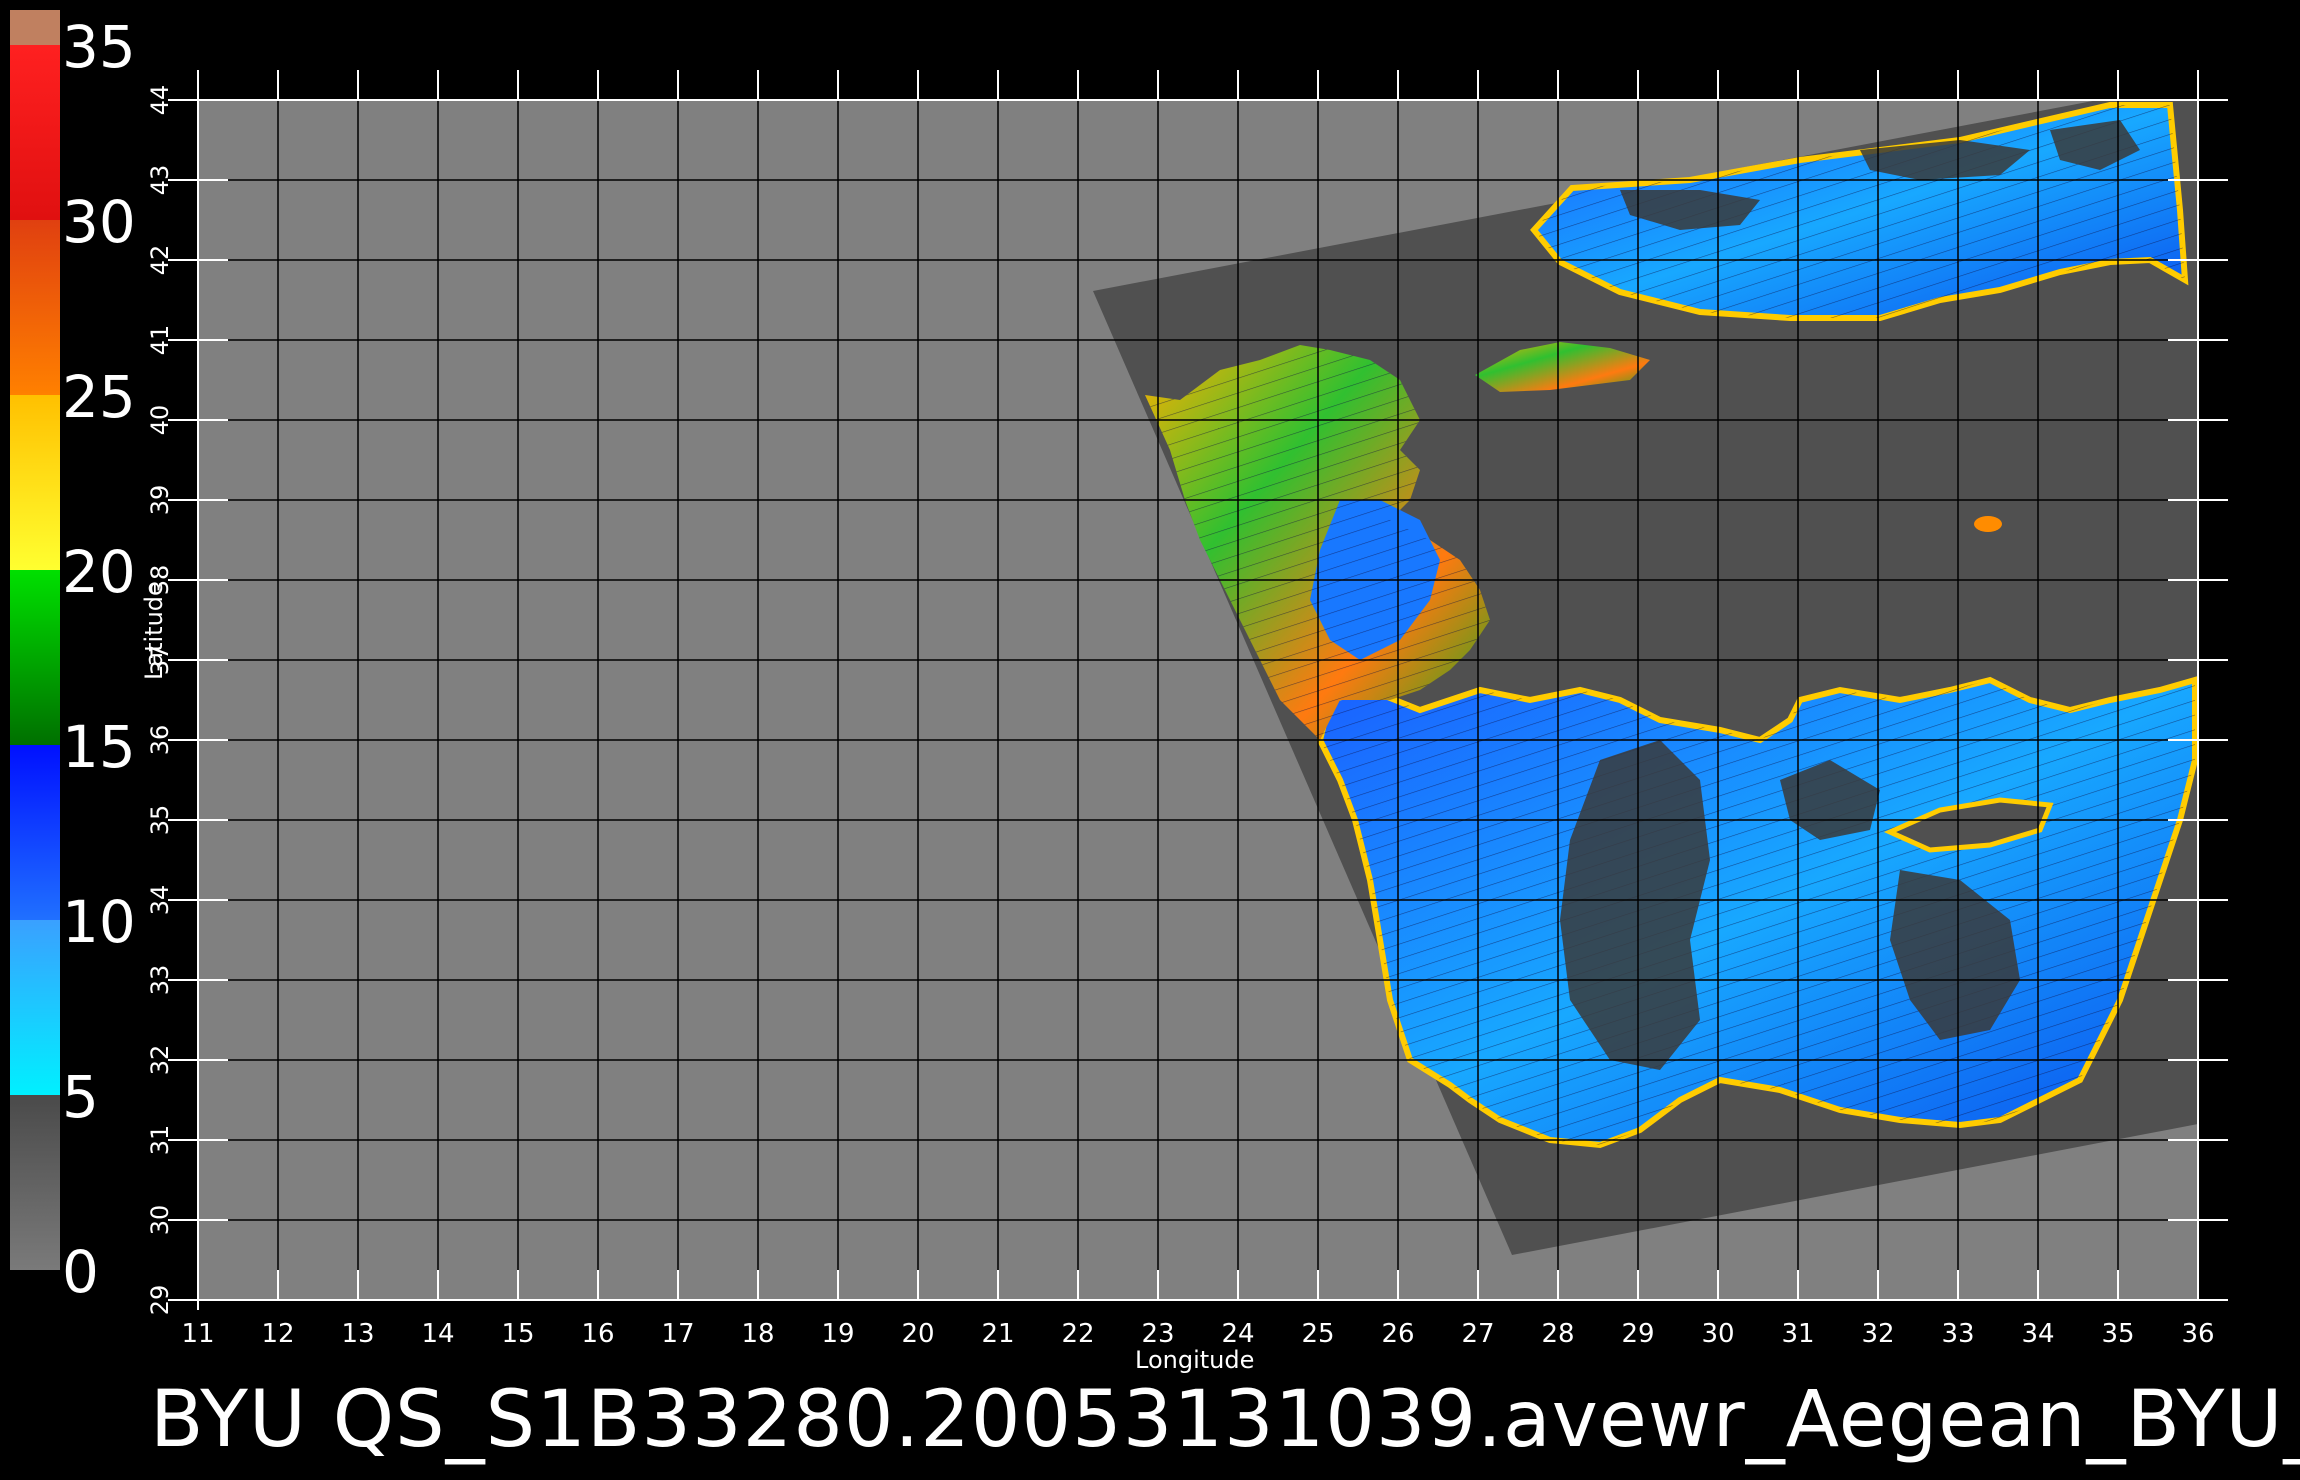 The height and width of the screenshot is (1480, 2300). What do you see at coordinates (99, 47) in the screenshot?
I see `colorbar-label: 35` at bounding box center [99, 47].